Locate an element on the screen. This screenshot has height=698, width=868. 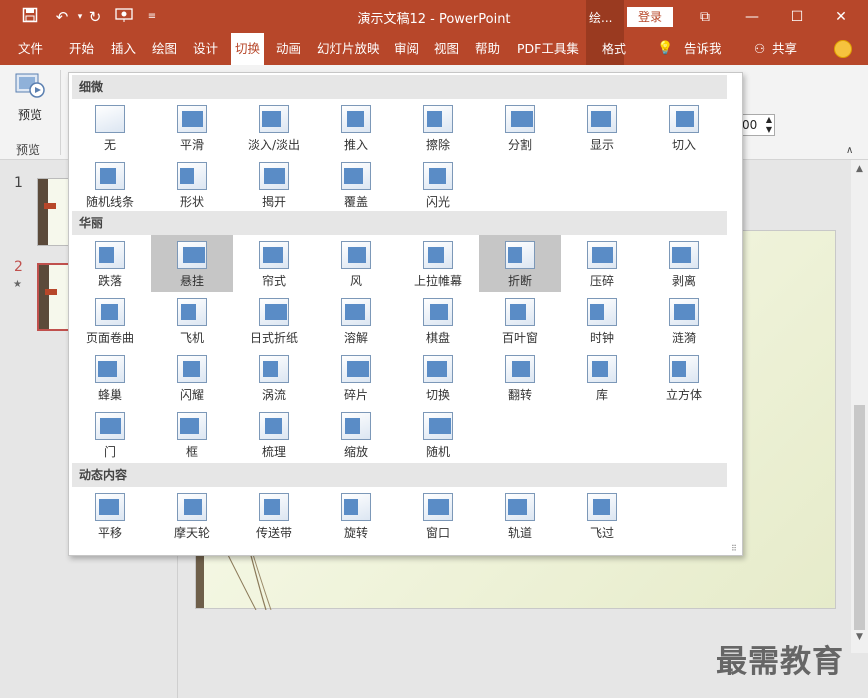
transition-fall-over: 跌落 is located at coordinates (110, 263).